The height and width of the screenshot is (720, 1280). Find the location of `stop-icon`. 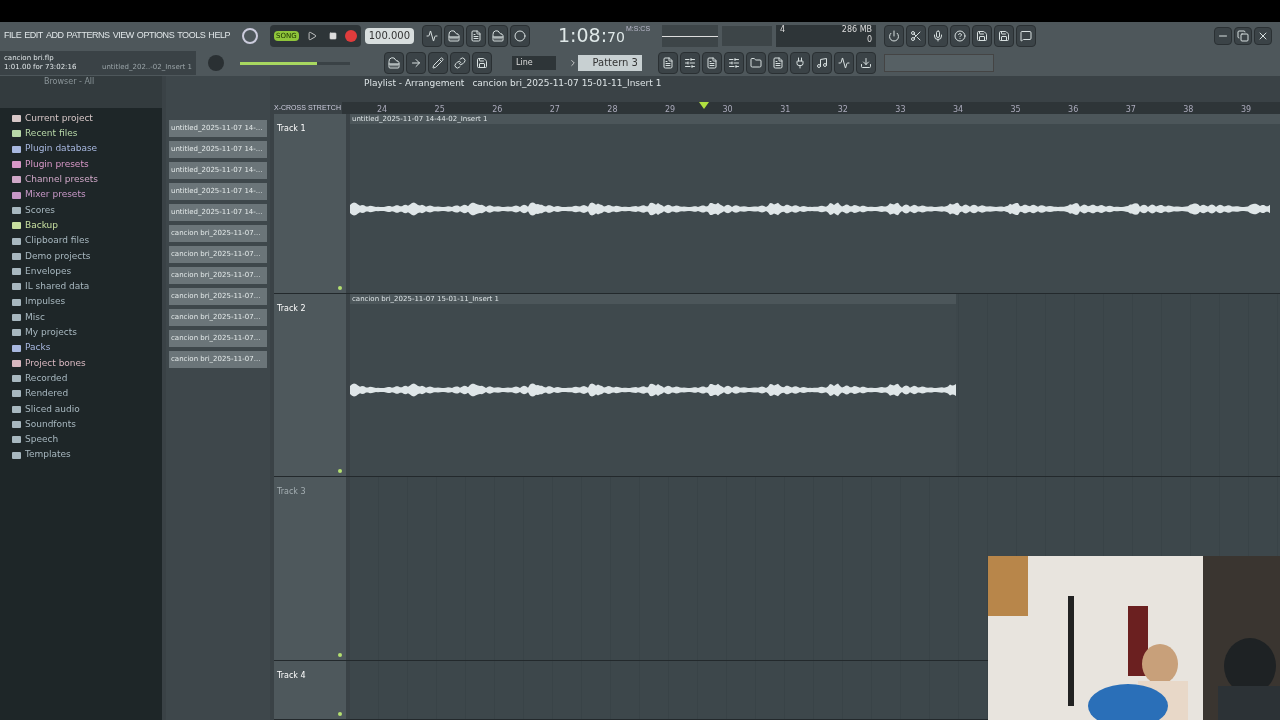

stop-icon is located at coordinates (332, 36).